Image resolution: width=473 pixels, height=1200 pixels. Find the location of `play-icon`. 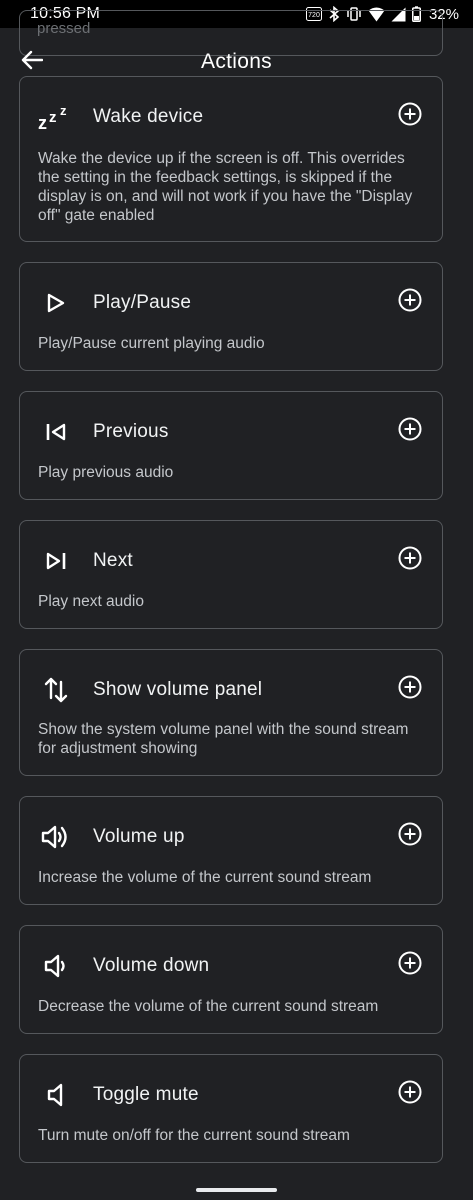

play-icon is located at coordinates (56, 303).